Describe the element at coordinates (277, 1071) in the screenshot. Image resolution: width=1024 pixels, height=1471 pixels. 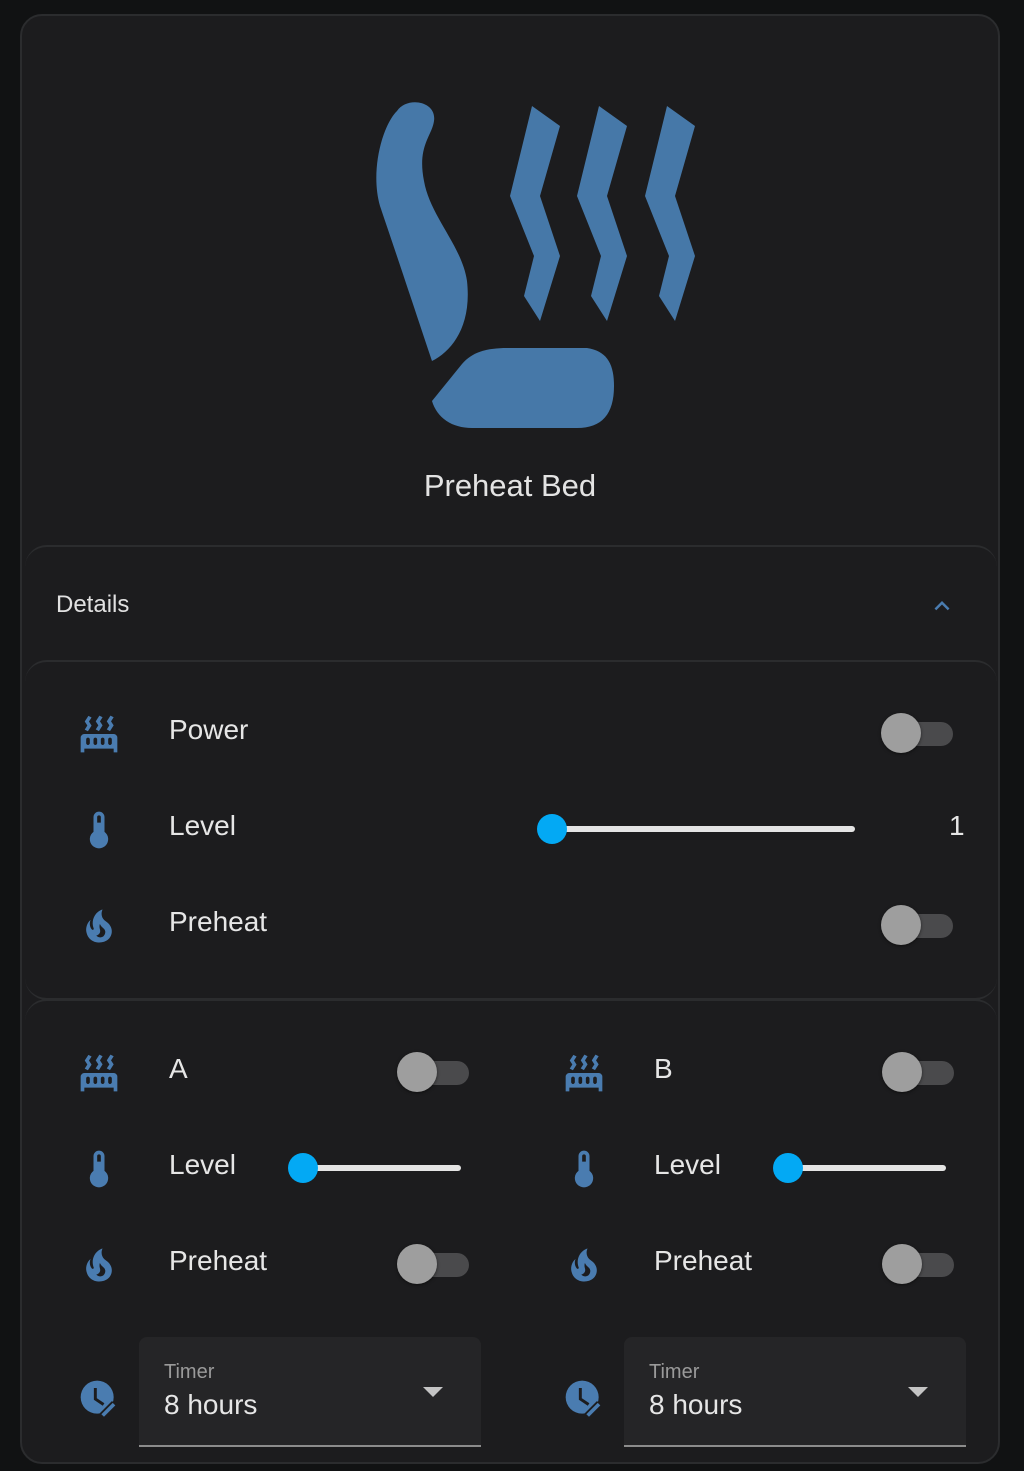
I see `zone-a-power-row: A` at that location.